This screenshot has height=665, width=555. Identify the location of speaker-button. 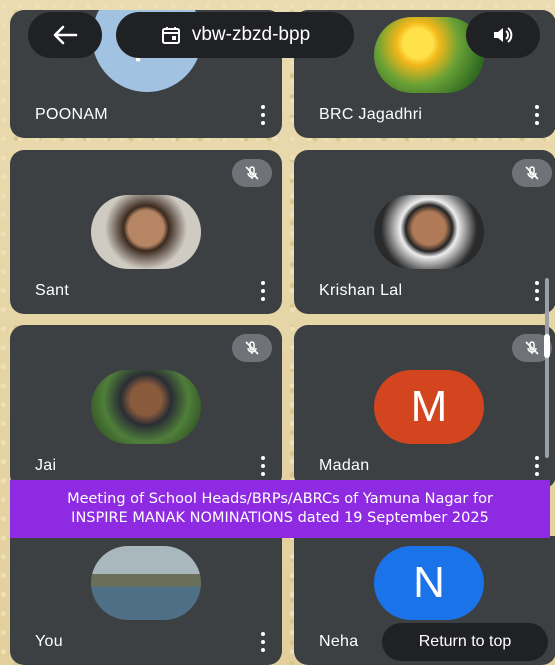
(503, 35).